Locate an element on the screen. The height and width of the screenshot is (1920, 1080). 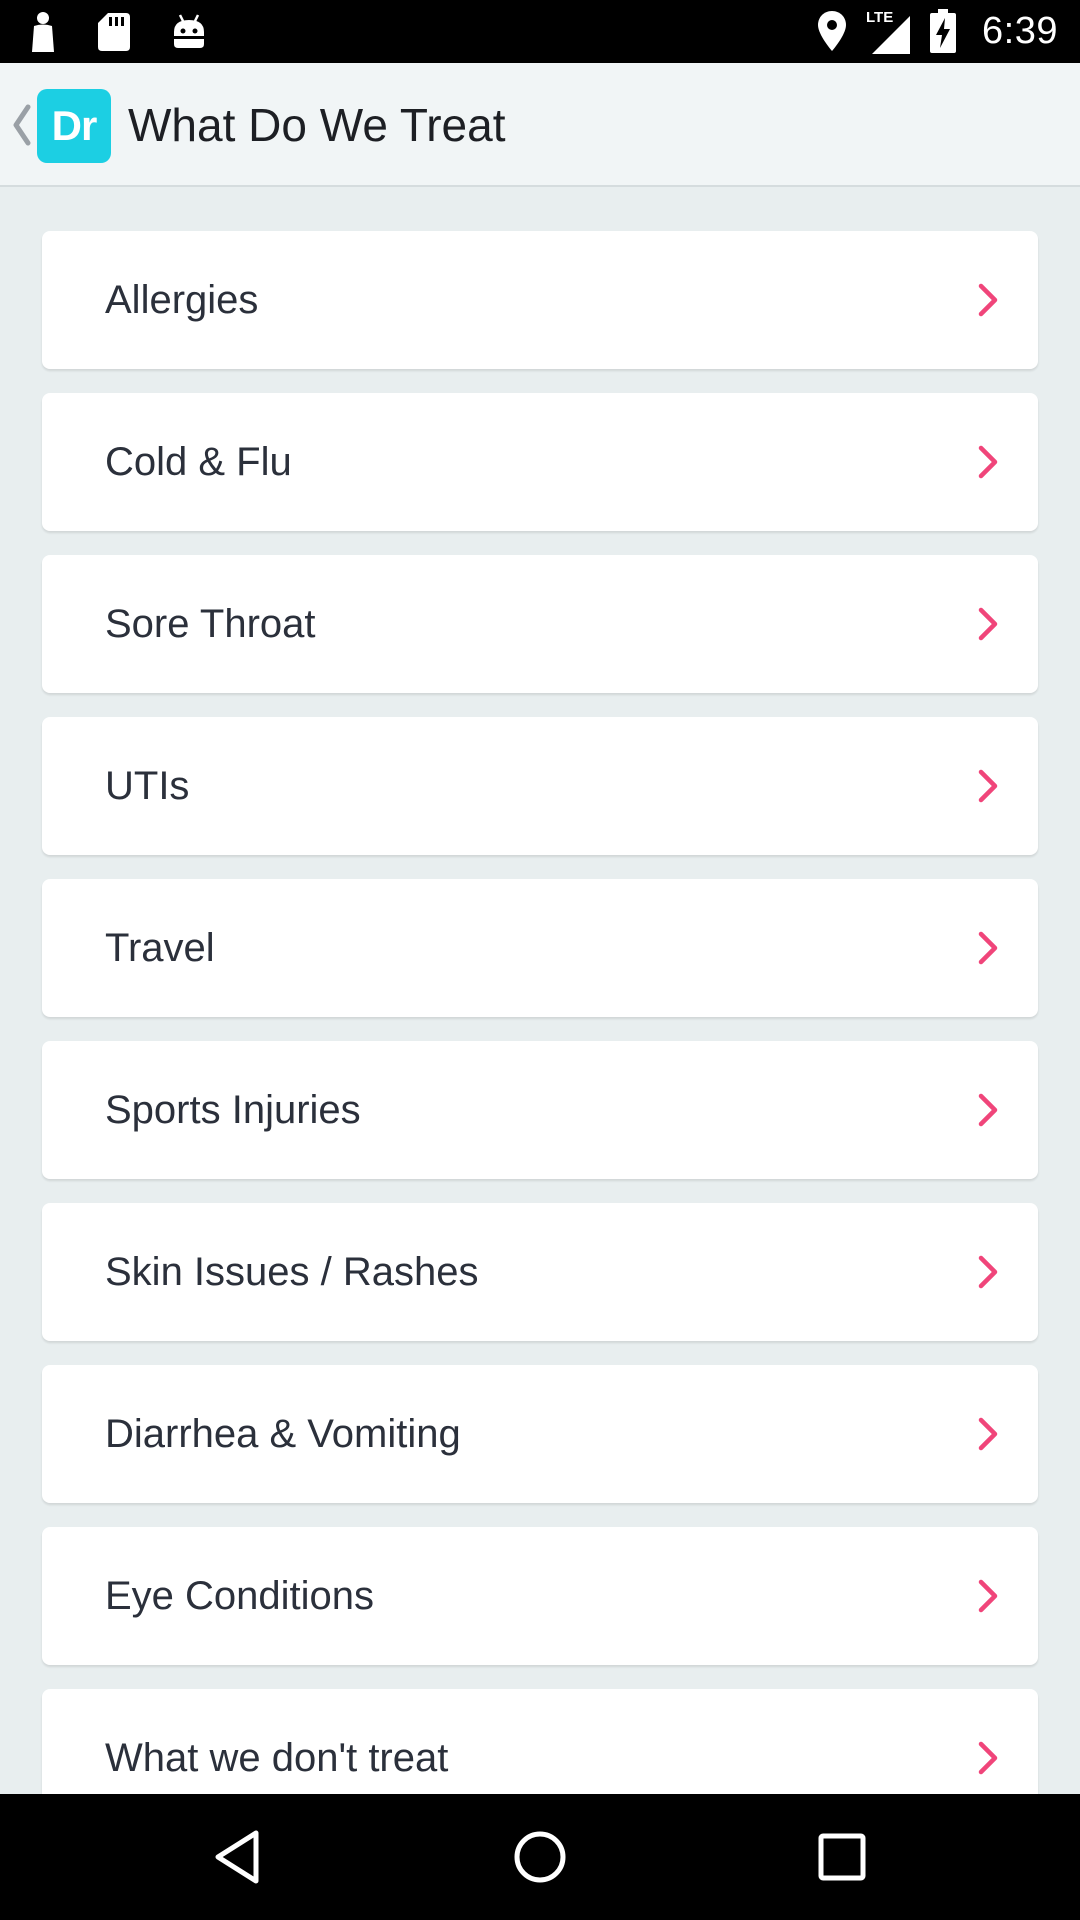
status-bar: LTE 6:39 is located at coordinates (540, 31).